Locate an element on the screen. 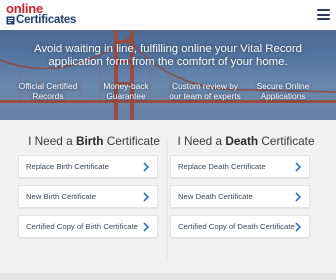  certified-copy-death-certificate-button: Certified Copy of Death Certificate is located at coordinates (240, 226).